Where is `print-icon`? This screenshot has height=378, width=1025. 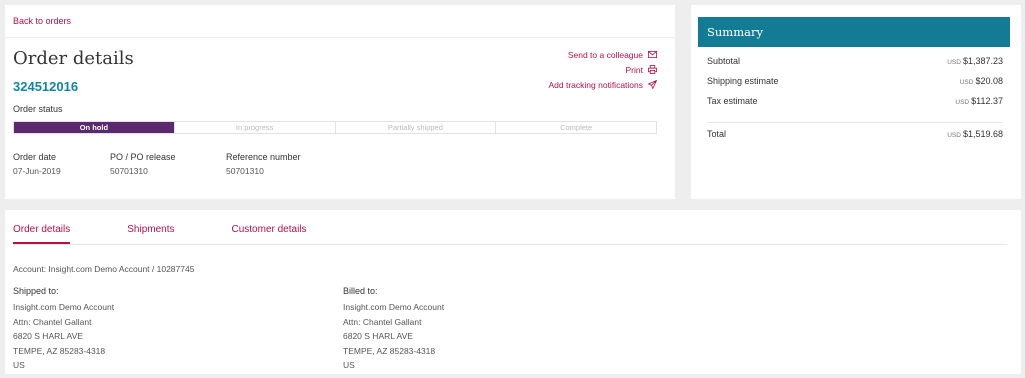 print-icon is located at coordinates (652, 69).